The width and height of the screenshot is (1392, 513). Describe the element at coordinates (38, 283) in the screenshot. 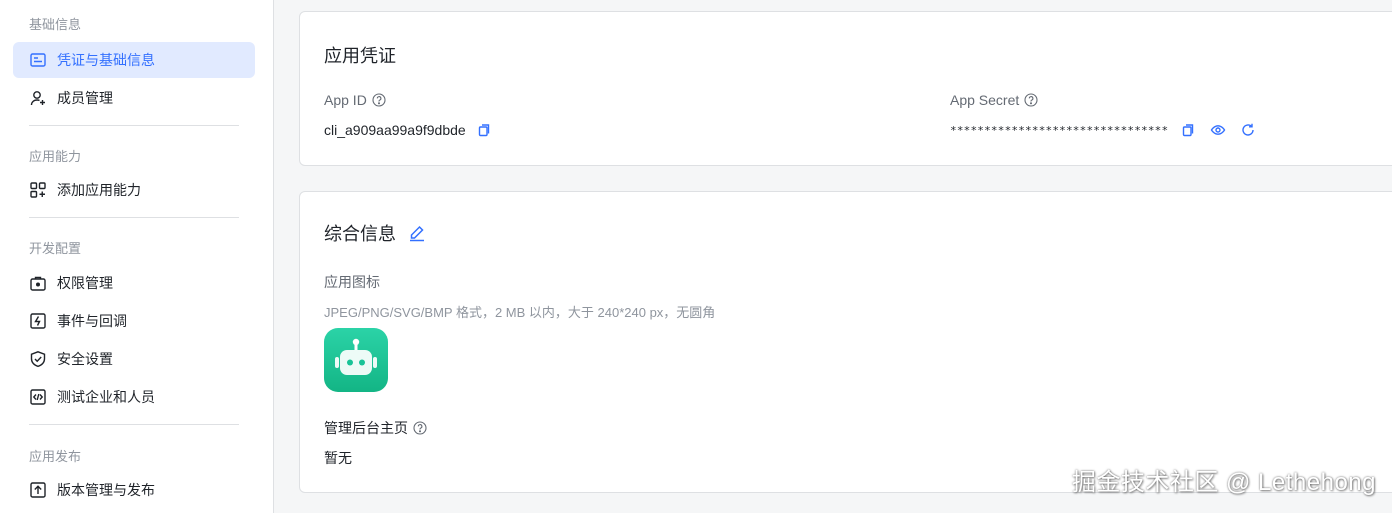

I see `permission-icon` at that location.